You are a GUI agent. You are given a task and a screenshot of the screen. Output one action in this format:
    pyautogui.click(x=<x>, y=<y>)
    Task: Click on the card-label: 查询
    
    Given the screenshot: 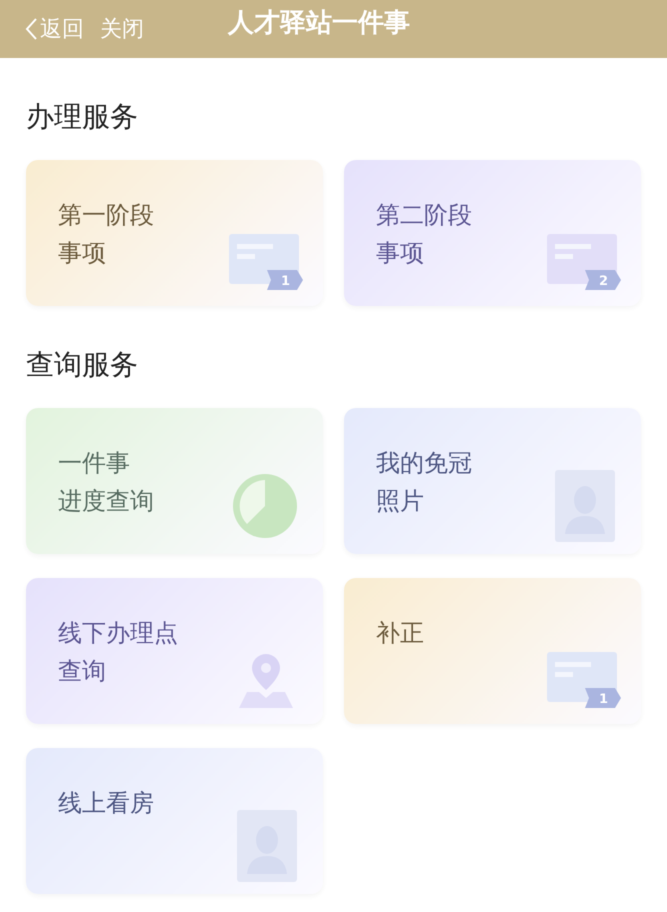 What is the action you would take?
    pyautogui.click(x=82, y=671)
    